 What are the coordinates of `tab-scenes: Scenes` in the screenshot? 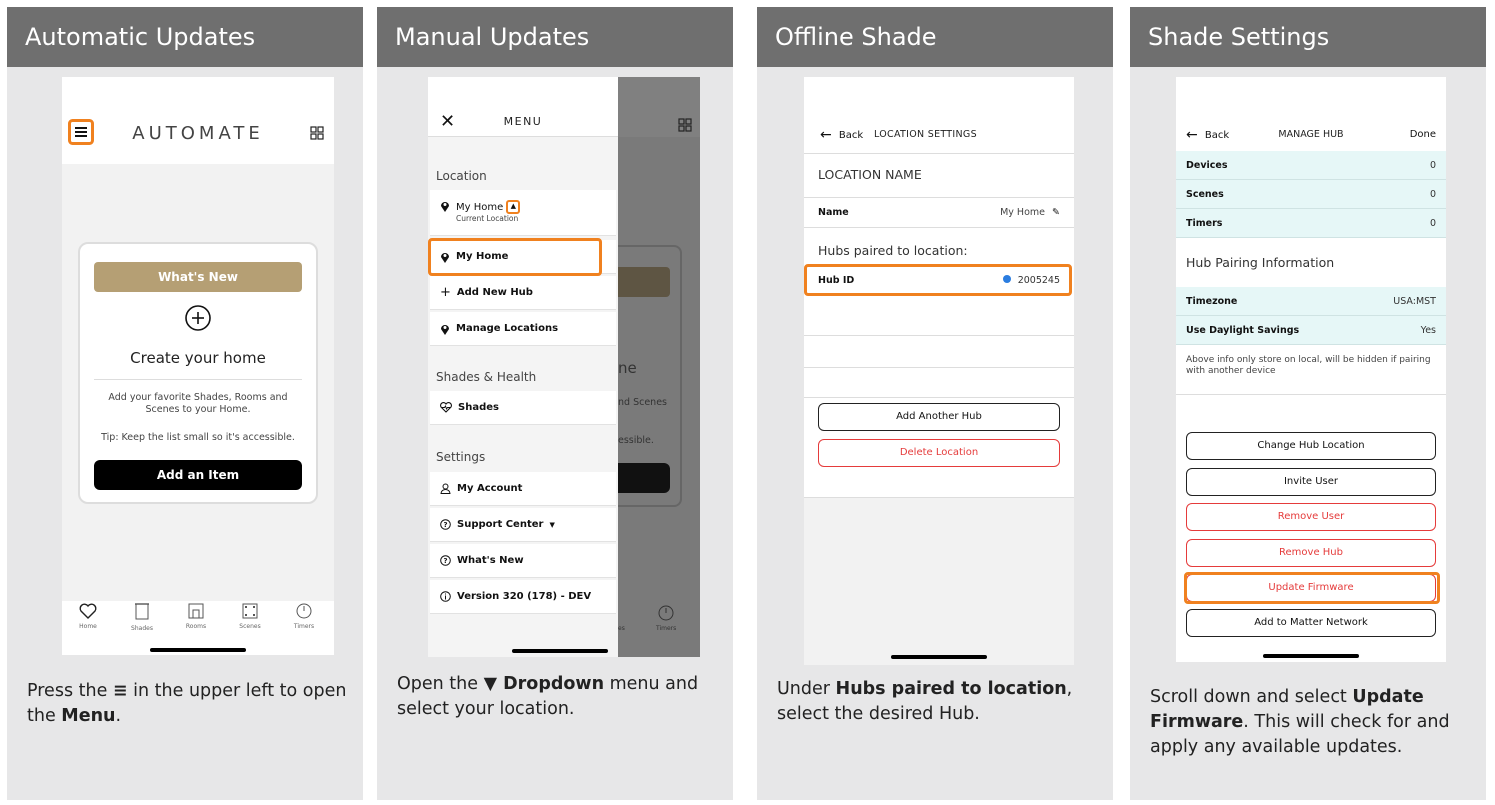 It's located at (250, 616).